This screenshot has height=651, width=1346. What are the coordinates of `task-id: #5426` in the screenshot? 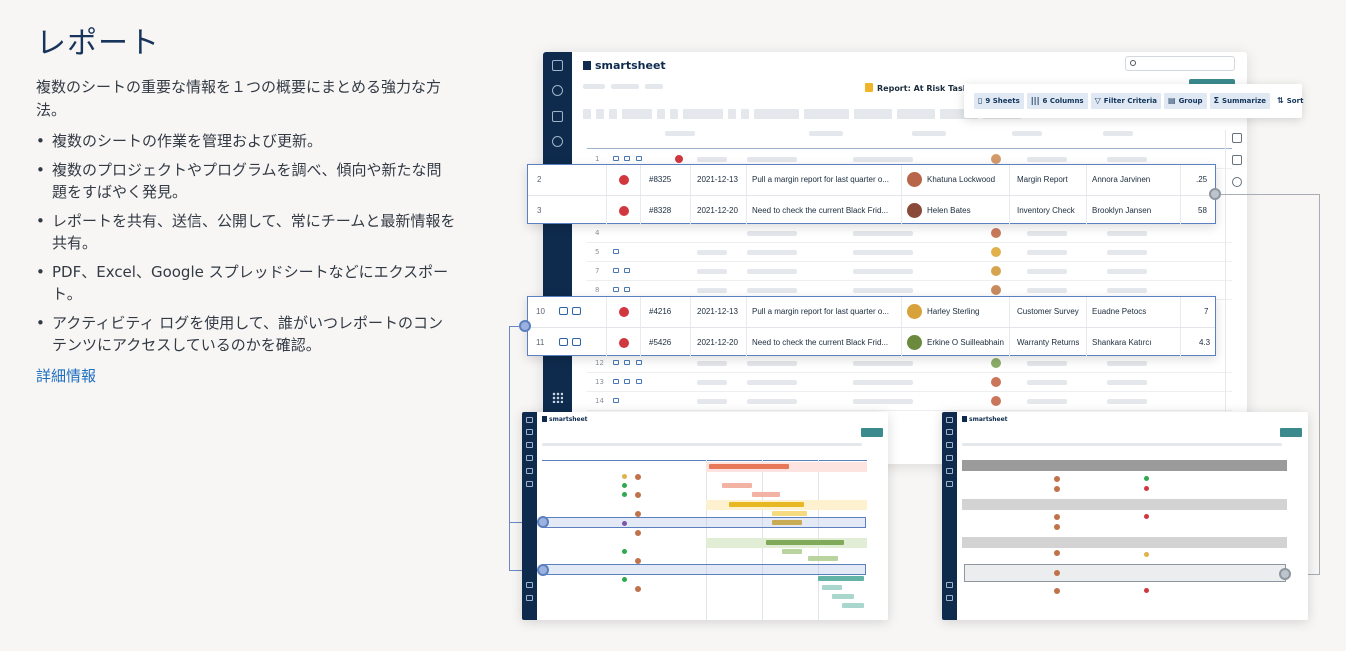 It's located at (660, 342).